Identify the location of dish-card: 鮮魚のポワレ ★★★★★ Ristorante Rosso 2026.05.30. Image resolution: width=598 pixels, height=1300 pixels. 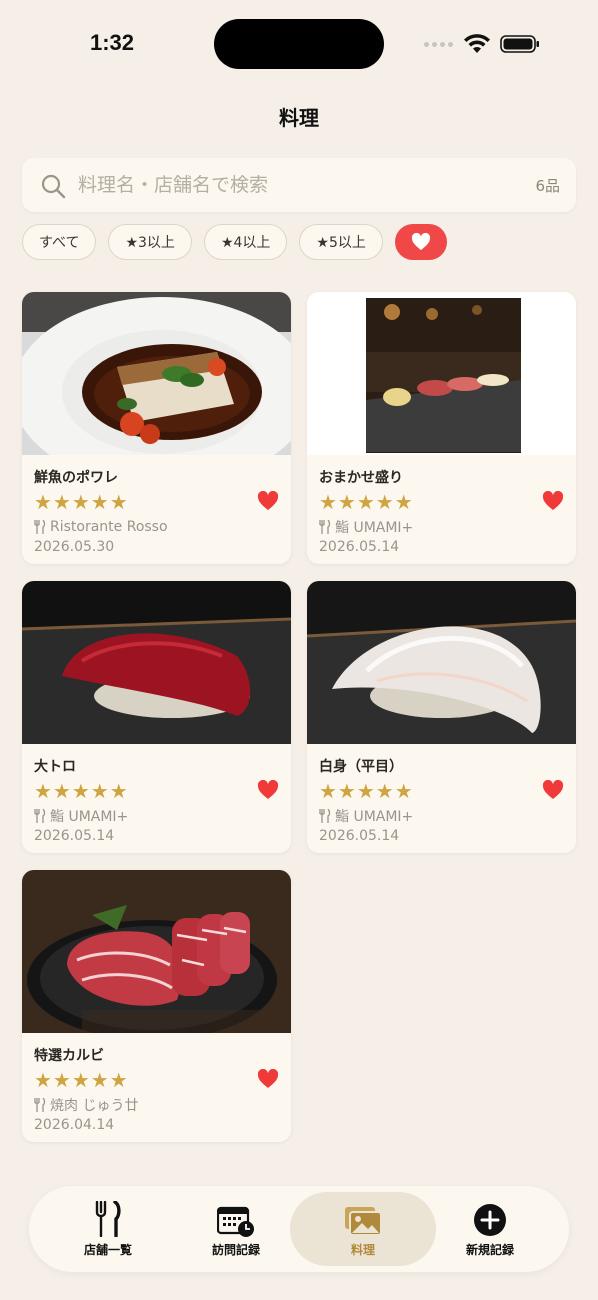
(156, 428).